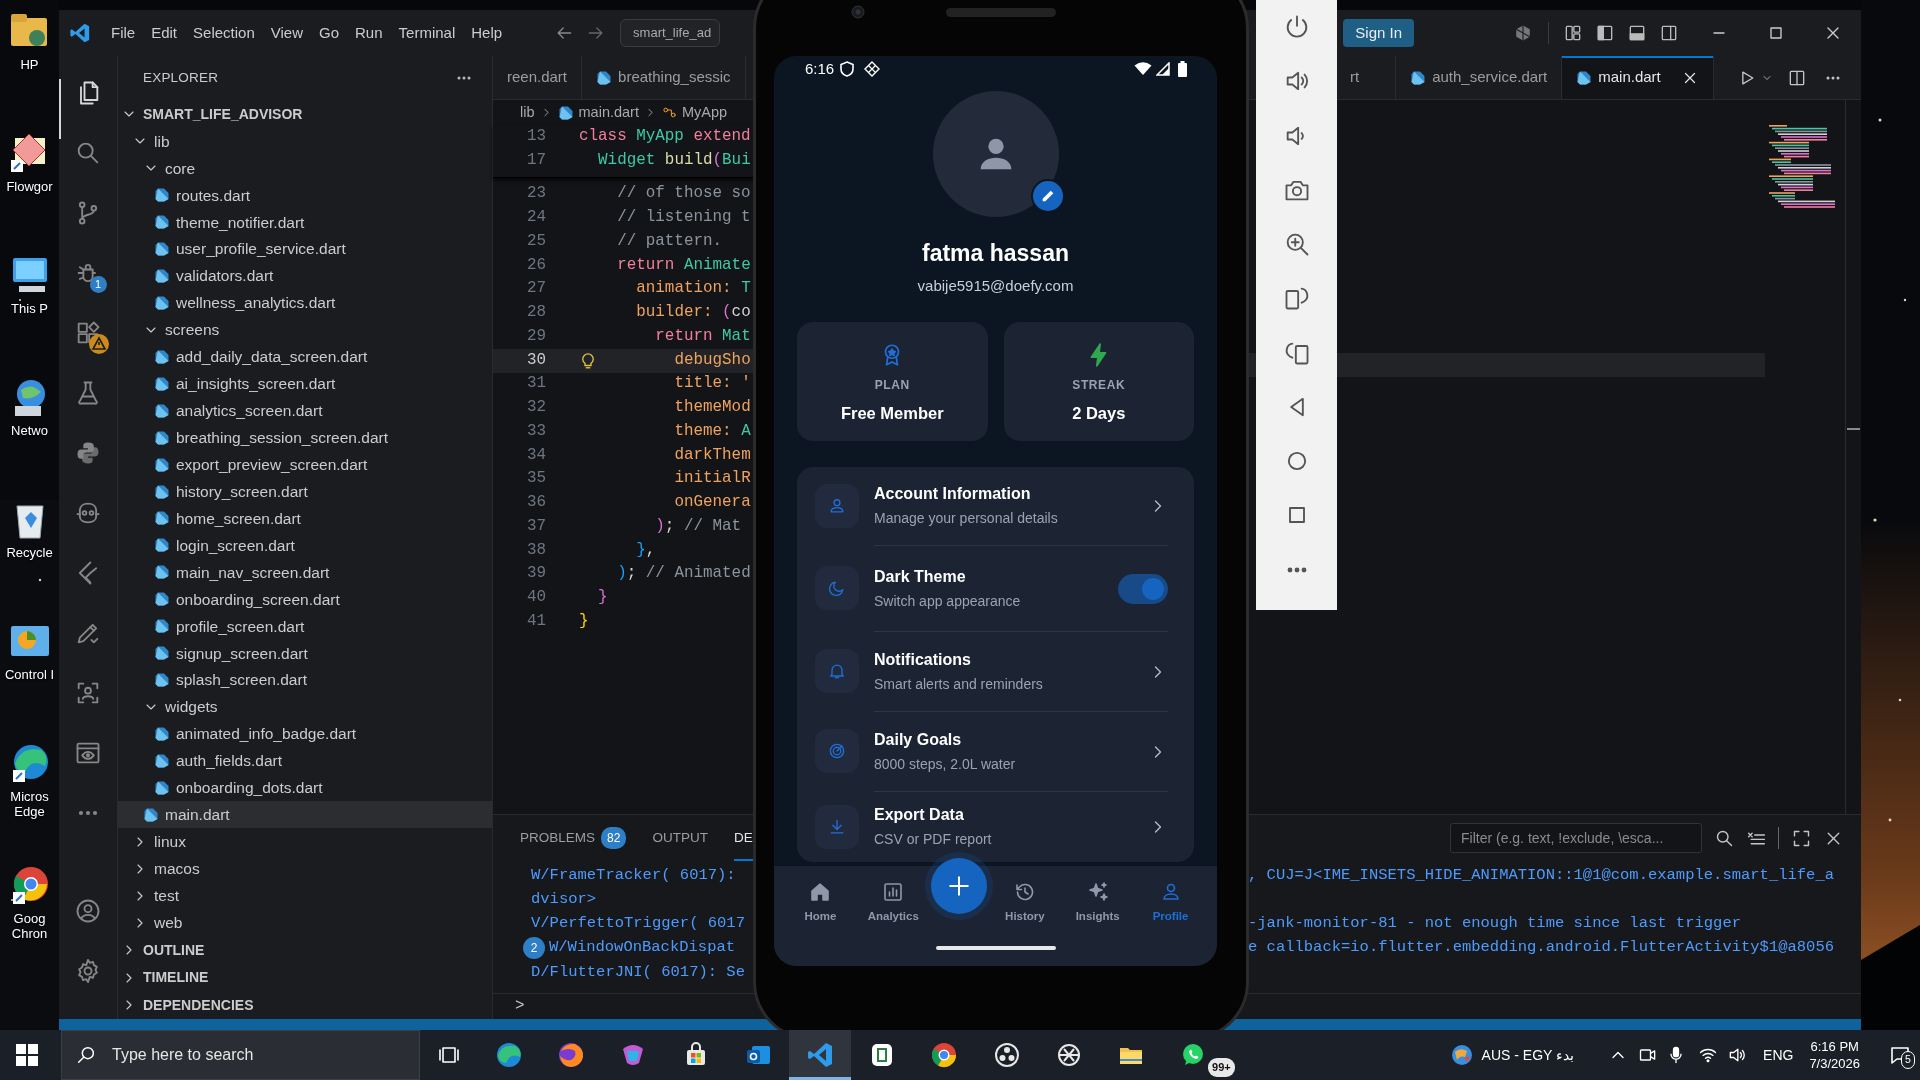 Image resolution: width=1920 pixels, height=1080 pixels. Describe the element at coordinates (684, 218) in the screenshot. I see `code-line: // listening t` at that location.